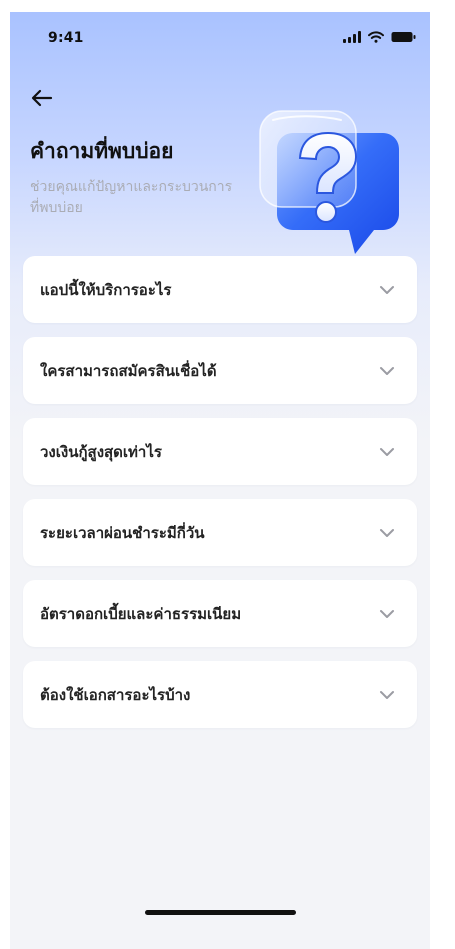  Describe the element at coordinates (220, 694) in the screenshot. I see `faq-item: ต้องใช้เอกสารอะไรบ้าง` at that location.